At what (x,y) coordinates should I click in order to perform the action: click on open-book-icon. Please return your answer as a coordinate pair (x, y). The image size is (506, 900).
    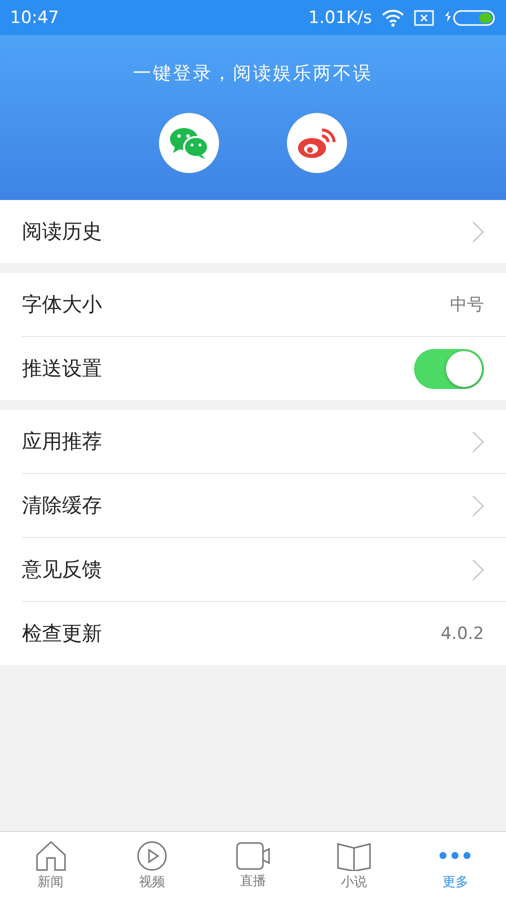
    Looking at the image, I should click on (354, 856).